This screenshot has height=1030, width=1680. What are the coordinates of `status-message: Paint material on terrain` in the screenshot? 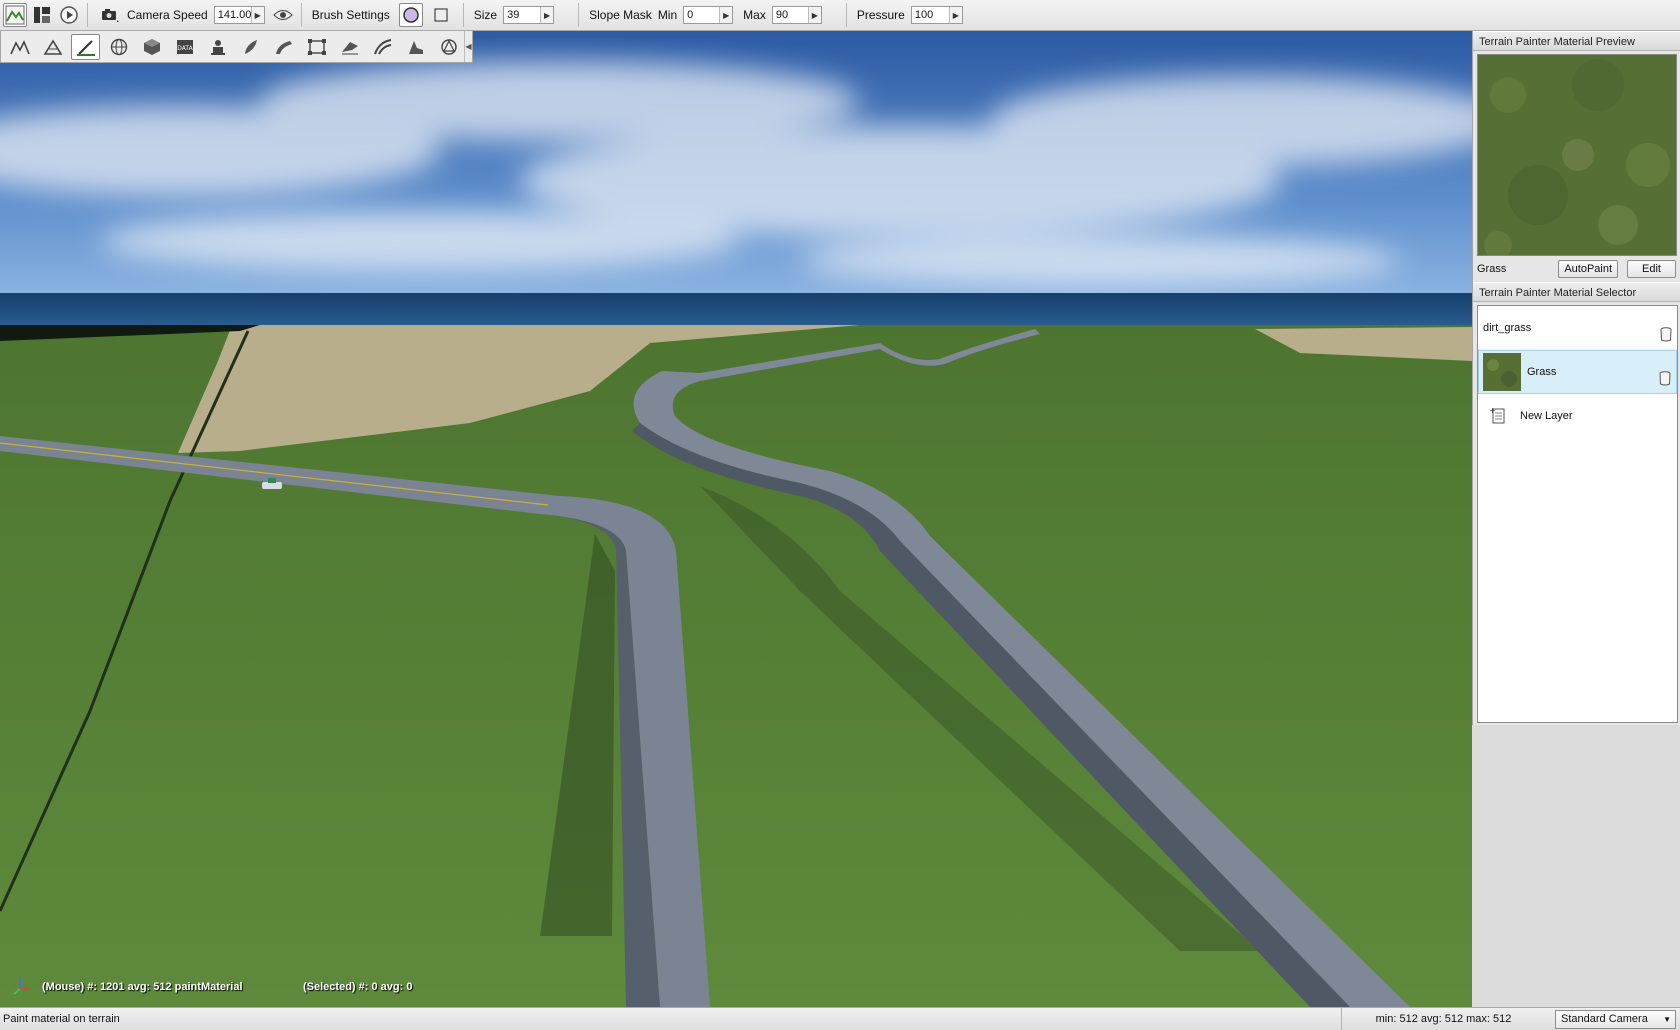 It's located at (61, 1019).